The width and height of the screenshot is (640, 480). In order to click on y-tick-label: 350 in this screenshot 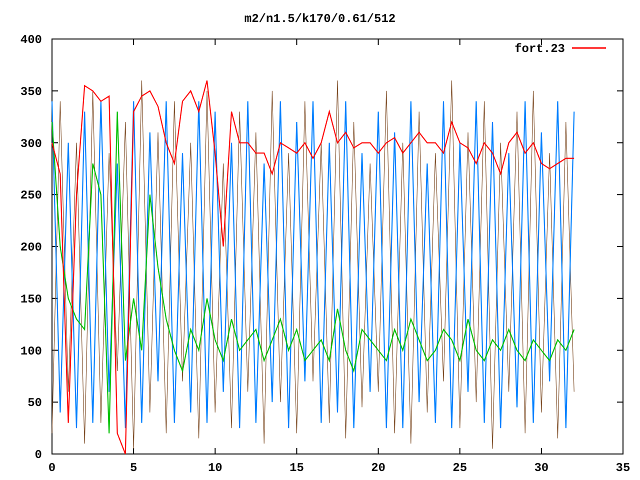, I will do `click(31, 91)`.